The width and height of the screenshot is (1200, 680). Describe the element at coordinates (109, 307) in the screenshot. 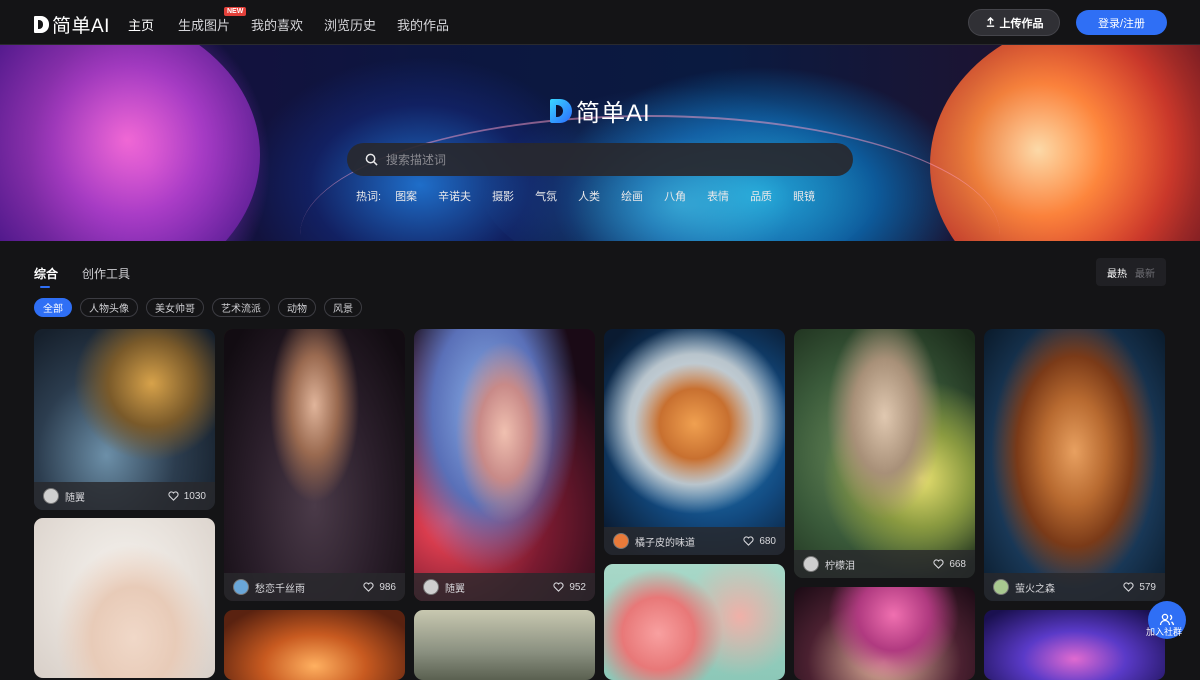

I see `chip-portrait: 人物头像` at that location.